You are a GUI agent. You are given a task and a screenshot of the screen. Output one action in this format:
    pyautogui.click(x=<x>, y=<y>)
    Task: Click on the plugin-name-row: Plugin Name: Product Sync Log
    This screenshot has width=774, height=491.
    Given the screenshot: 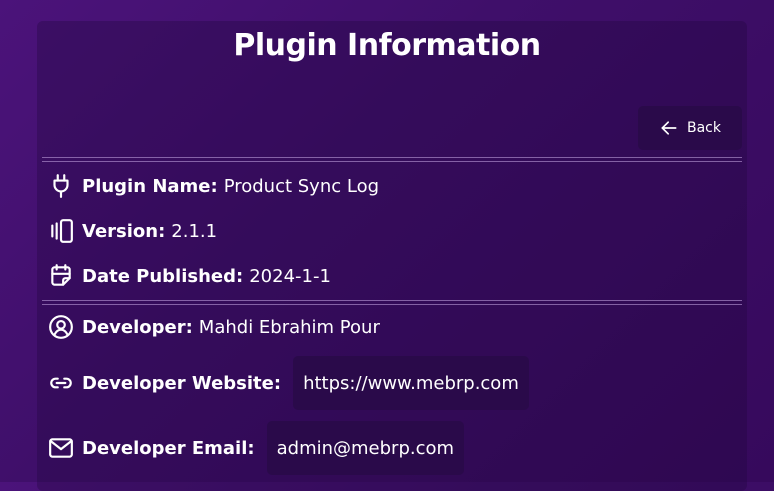 What is the action you would take?
    pyautogui.click(x=212, y=186)
    